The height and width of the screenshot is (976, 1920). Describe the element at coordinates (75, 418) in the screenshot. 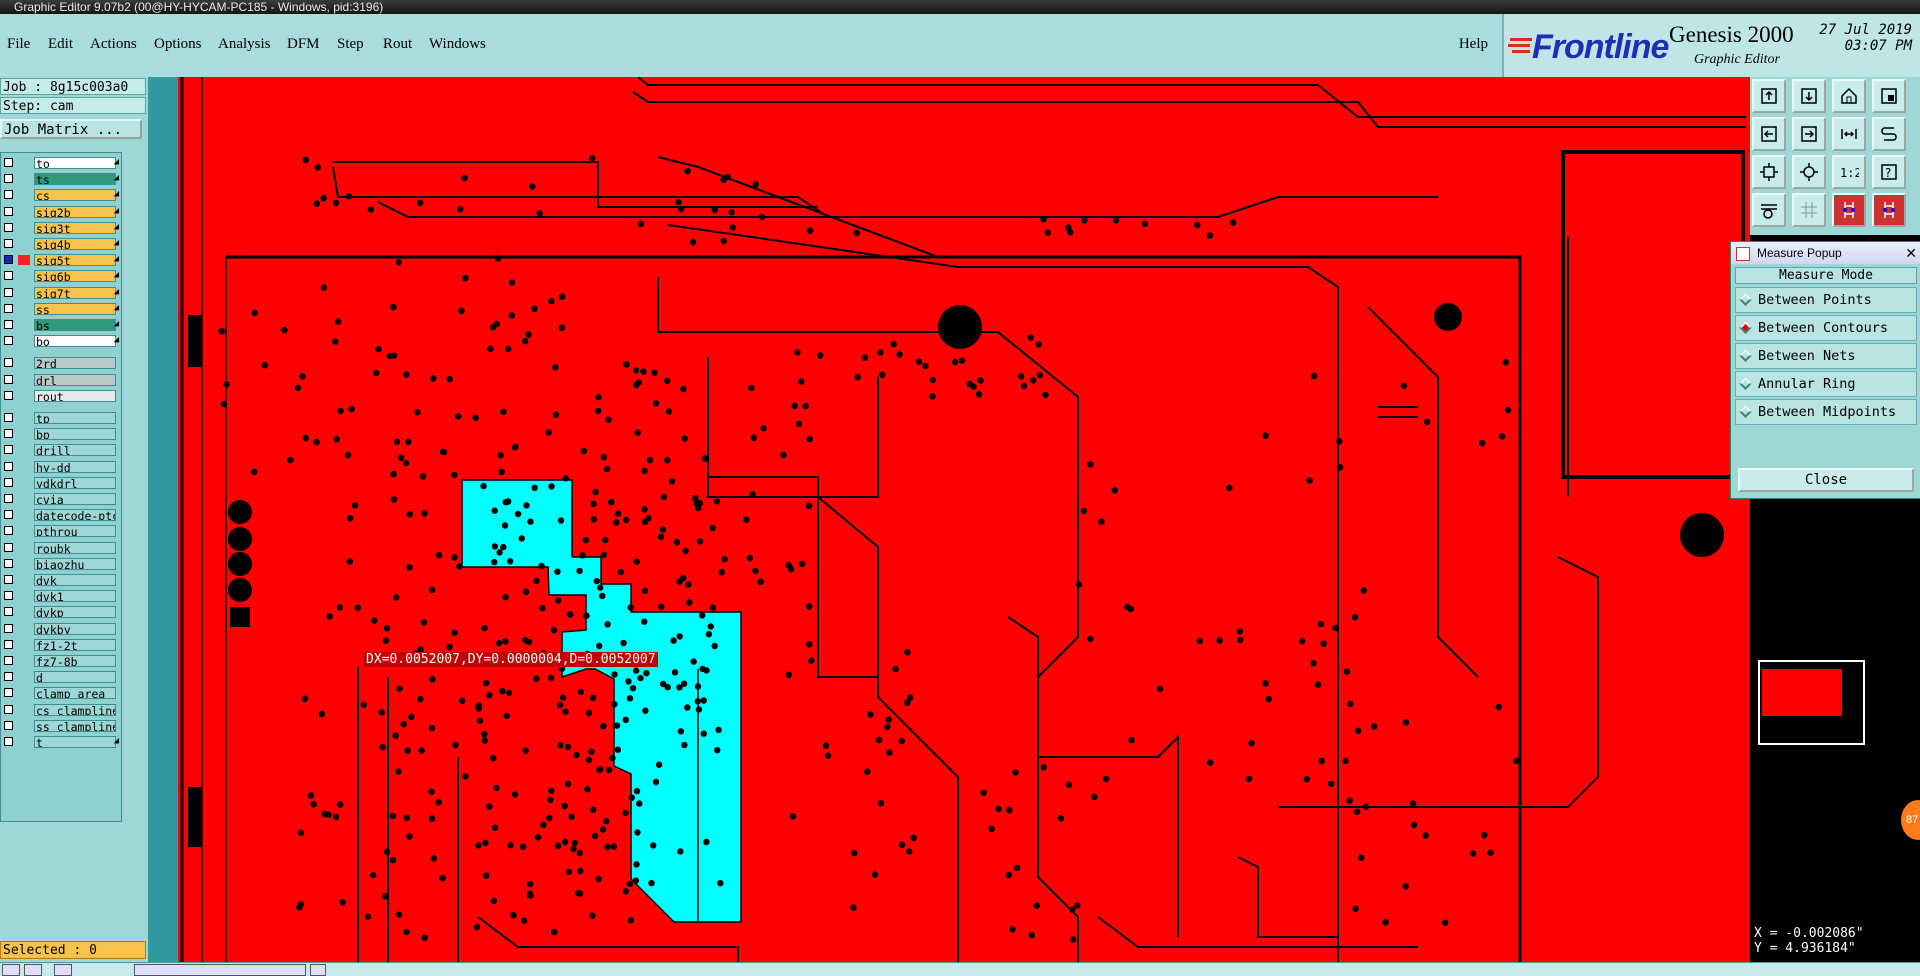

I see `layer-name: tp` at that location.